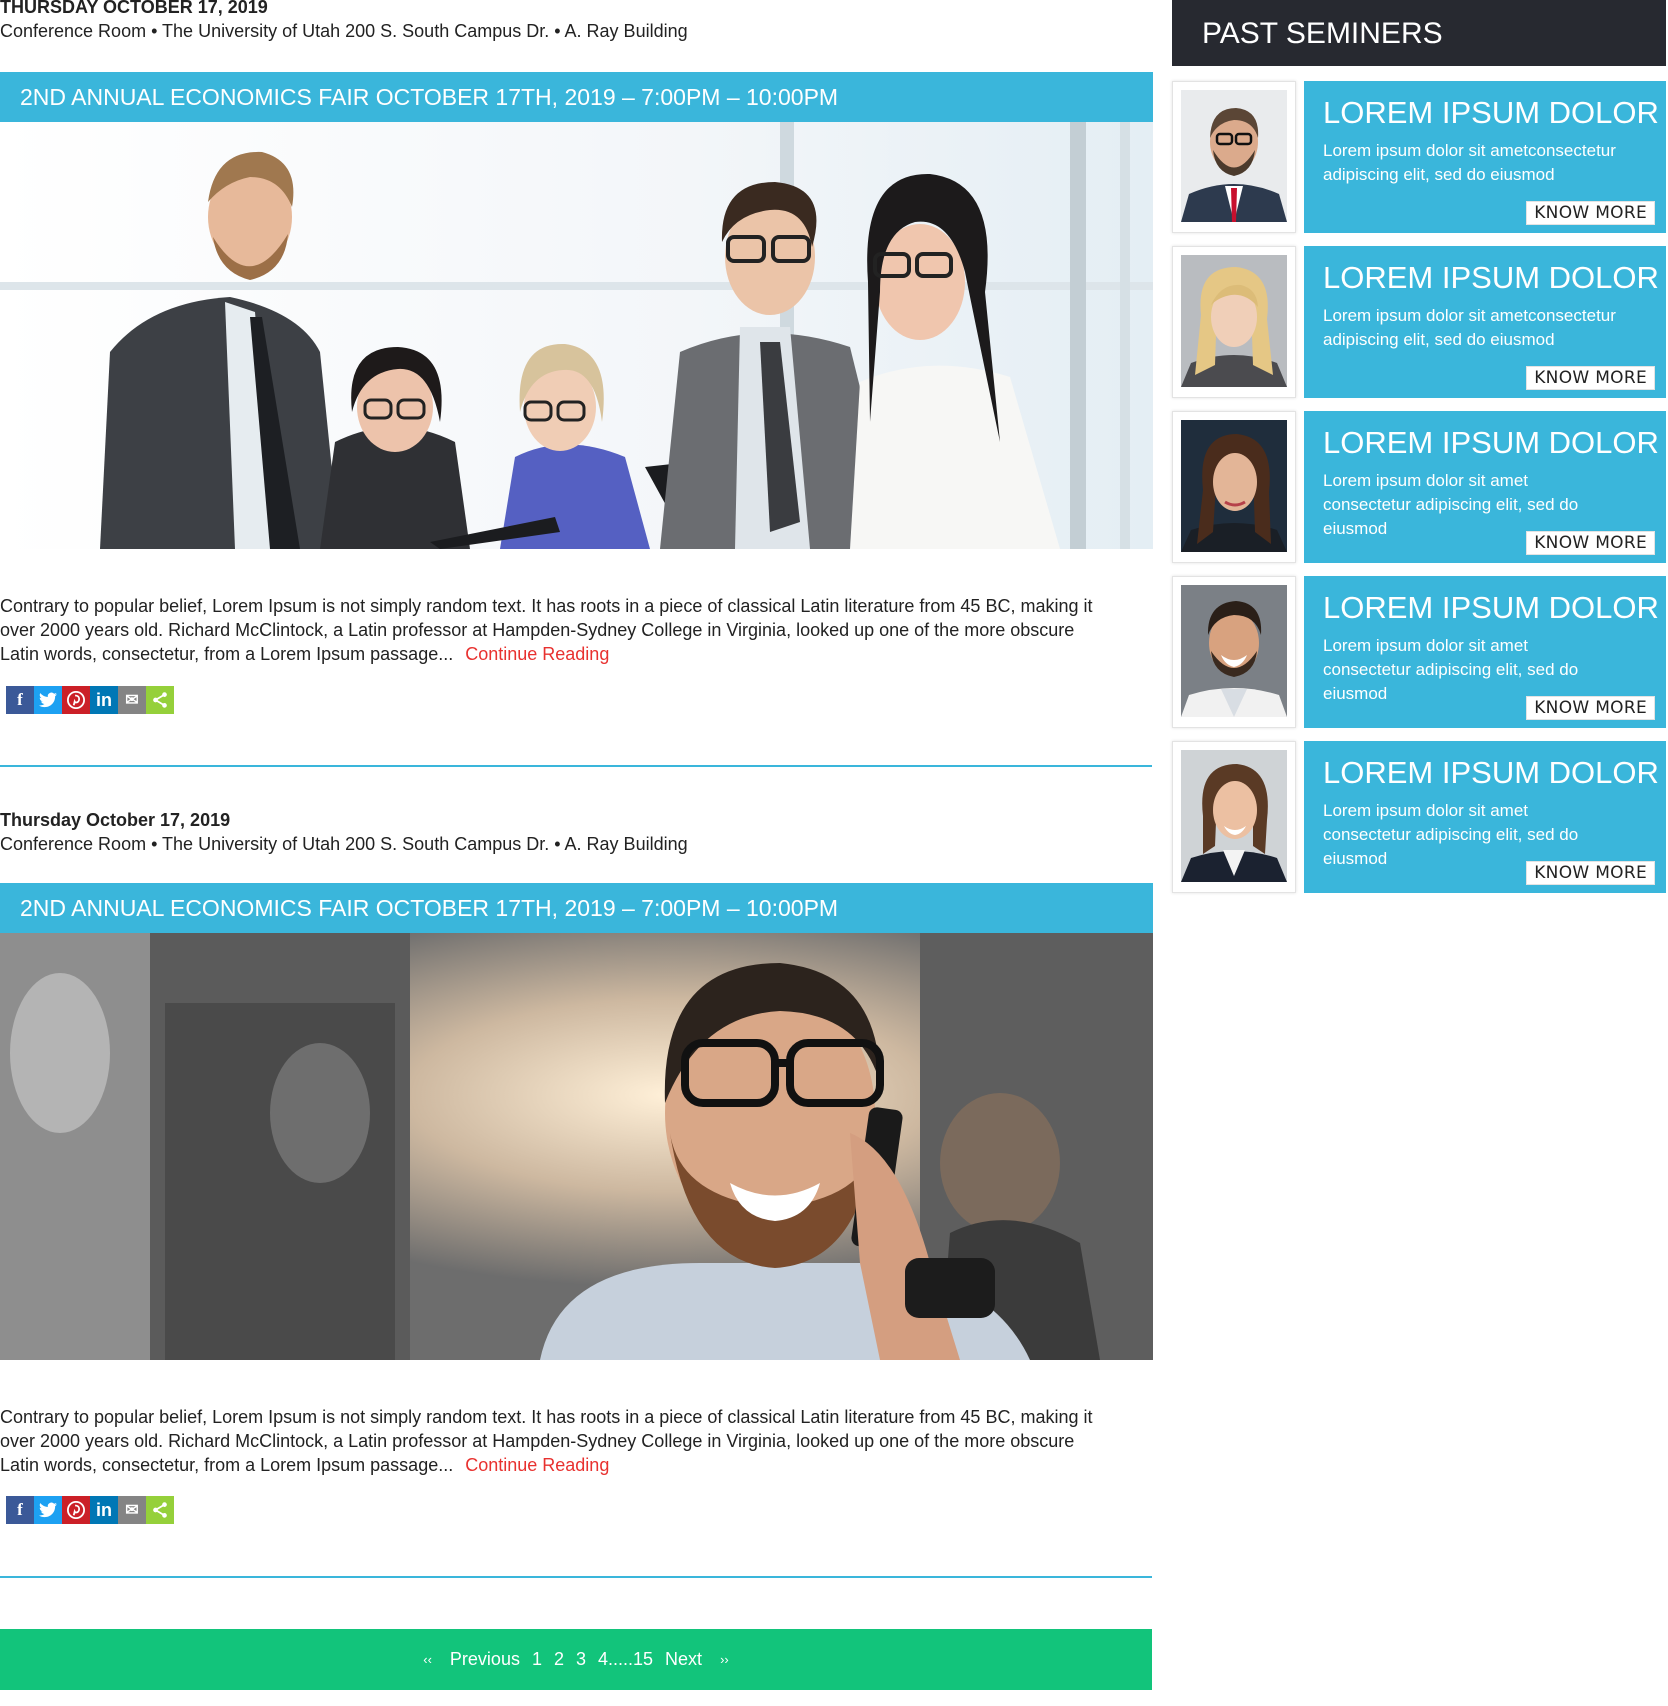 This screenshot has width=1668, height=1706. What do you see at coordinates (724, 1659) in the screenshot?
I see `next-arrow-icon: ››` at bounding box center [724, 1659].